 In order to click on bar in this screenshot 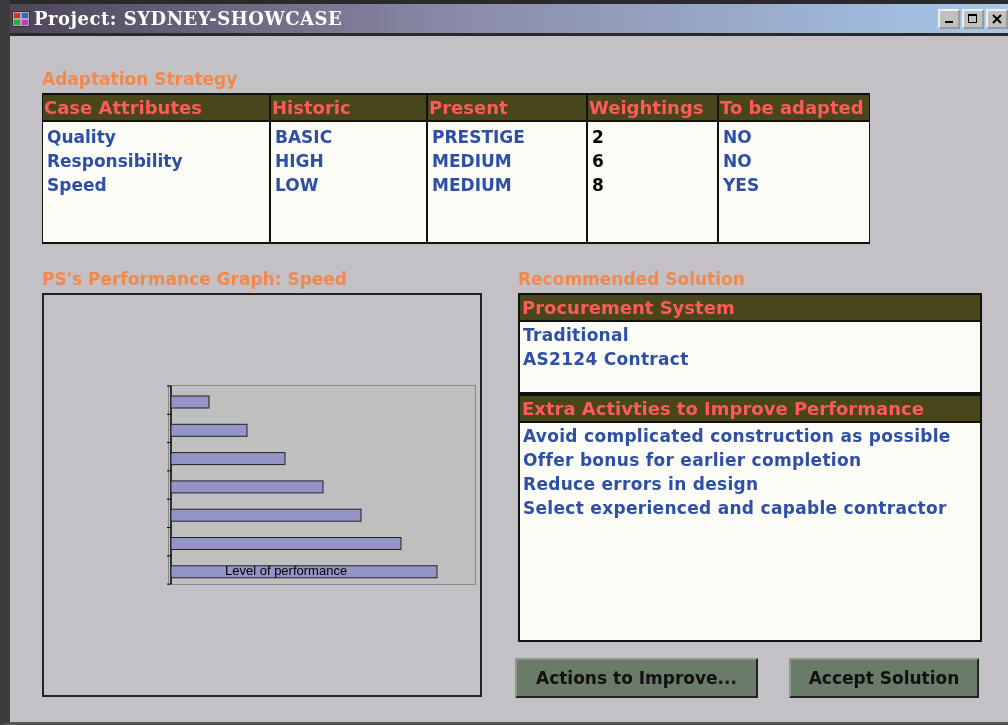, I will do `click(190, 402)`.